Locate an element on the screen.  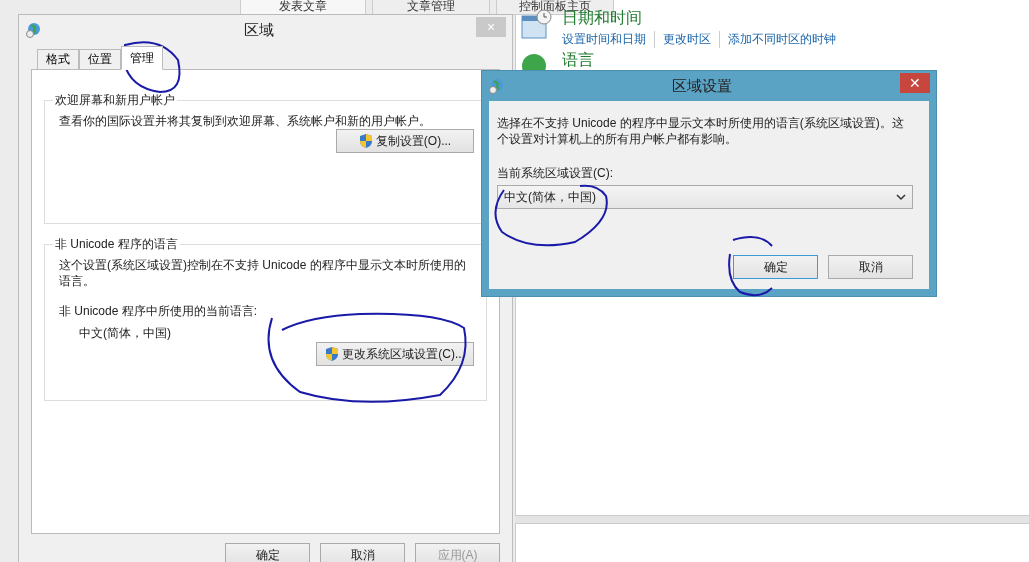
field-label: 当前系统区域设置(C): is located at coordinates (555, 173).